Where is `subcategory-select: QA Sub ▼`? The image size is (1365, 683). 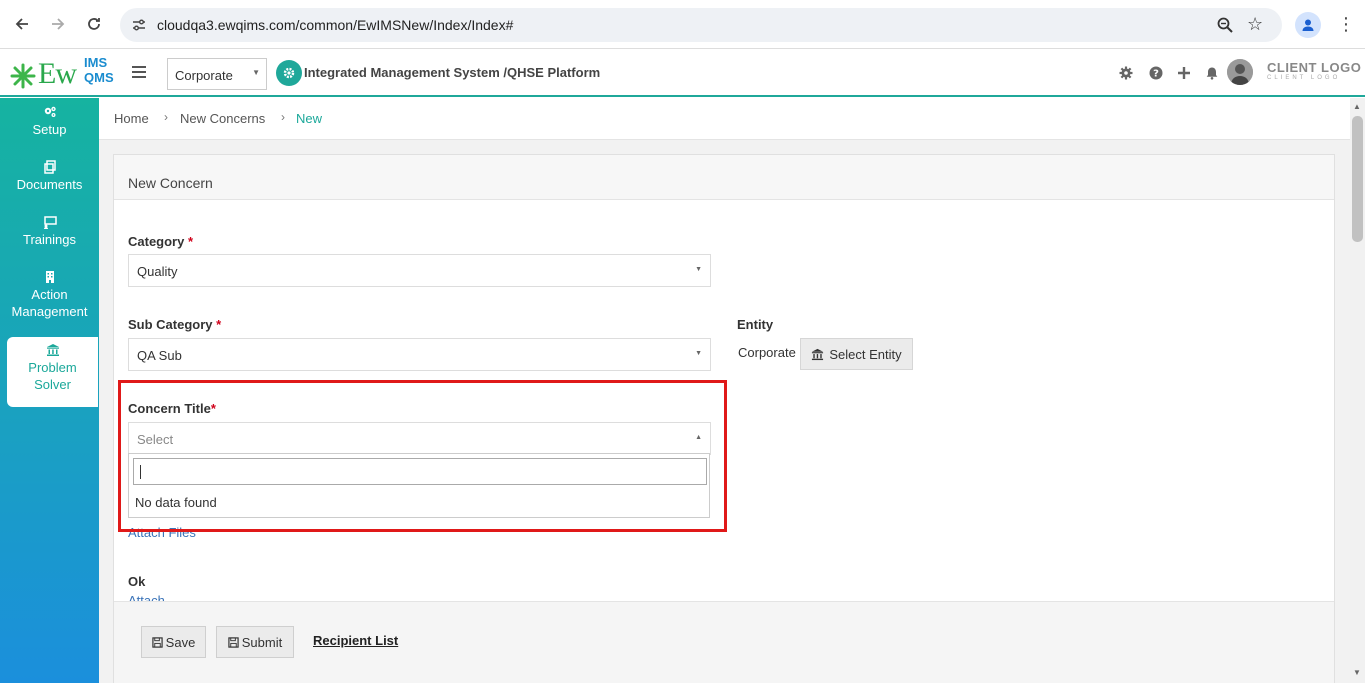 subcategory-select: QA Sub ▼ is located at coordinates (419, 354).